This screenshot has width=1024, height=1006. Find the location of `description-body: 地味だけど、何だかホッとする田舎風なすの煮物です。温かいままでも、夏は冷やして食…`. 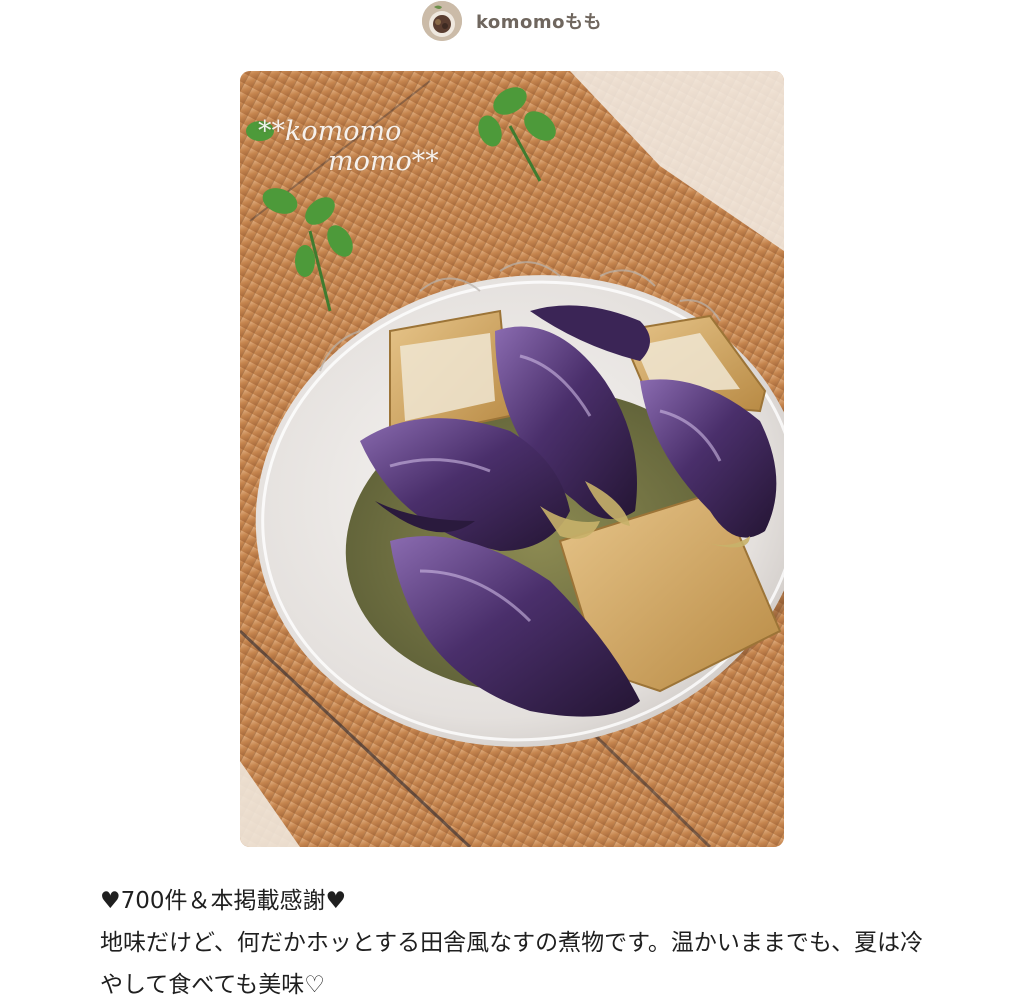

description-body: 地味だけど、何だかホッとする田舎風なすの煮物です。温かいままでも、夏は冷やして食… is located at coordinates (512, 964).